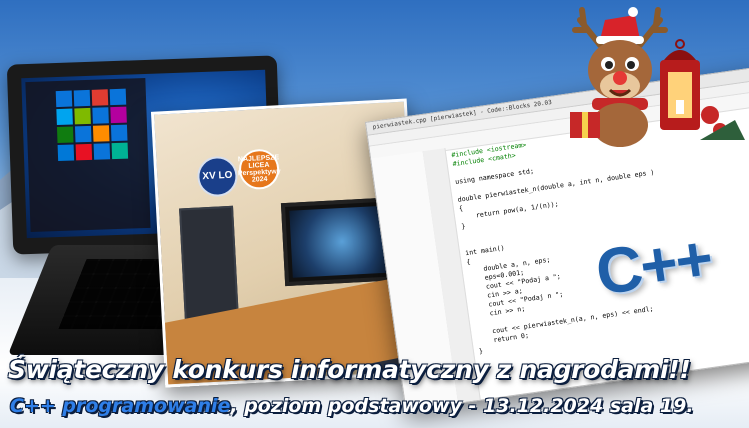 Image resolution: width=749 pixels, height=428 pixels. What do you see at coordinates (217, 176) in the screenshot?
I see `school-badge: XV LO` at bounding box center [217, 176].